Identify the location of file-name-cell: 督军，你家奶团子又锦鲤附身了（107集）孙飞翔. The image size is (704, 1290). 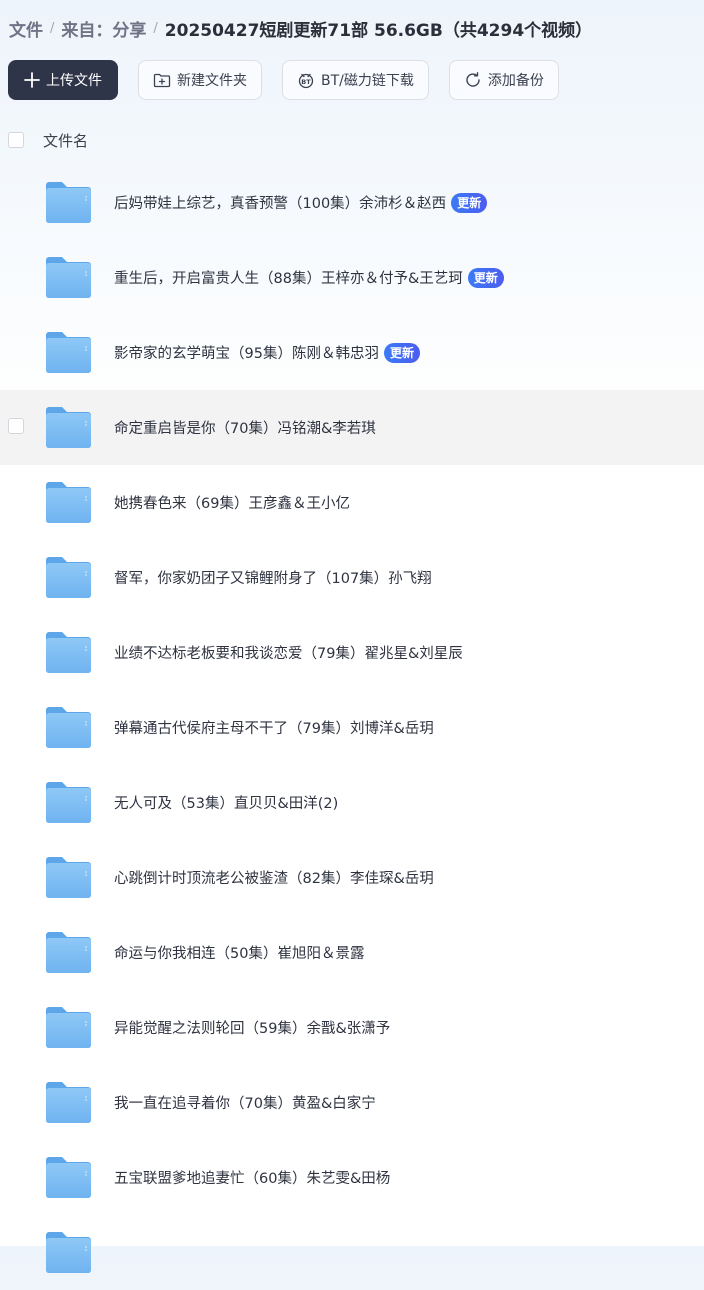
(273, 577).